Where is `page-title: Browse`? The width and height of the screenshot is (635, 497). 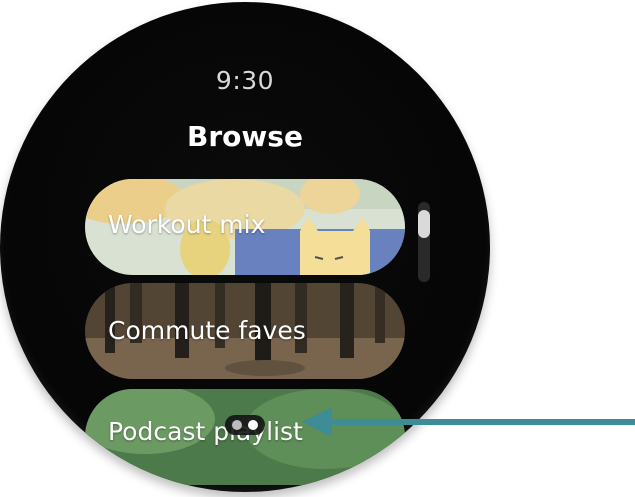 page-title: Browse is located at coordinates (245, 136).